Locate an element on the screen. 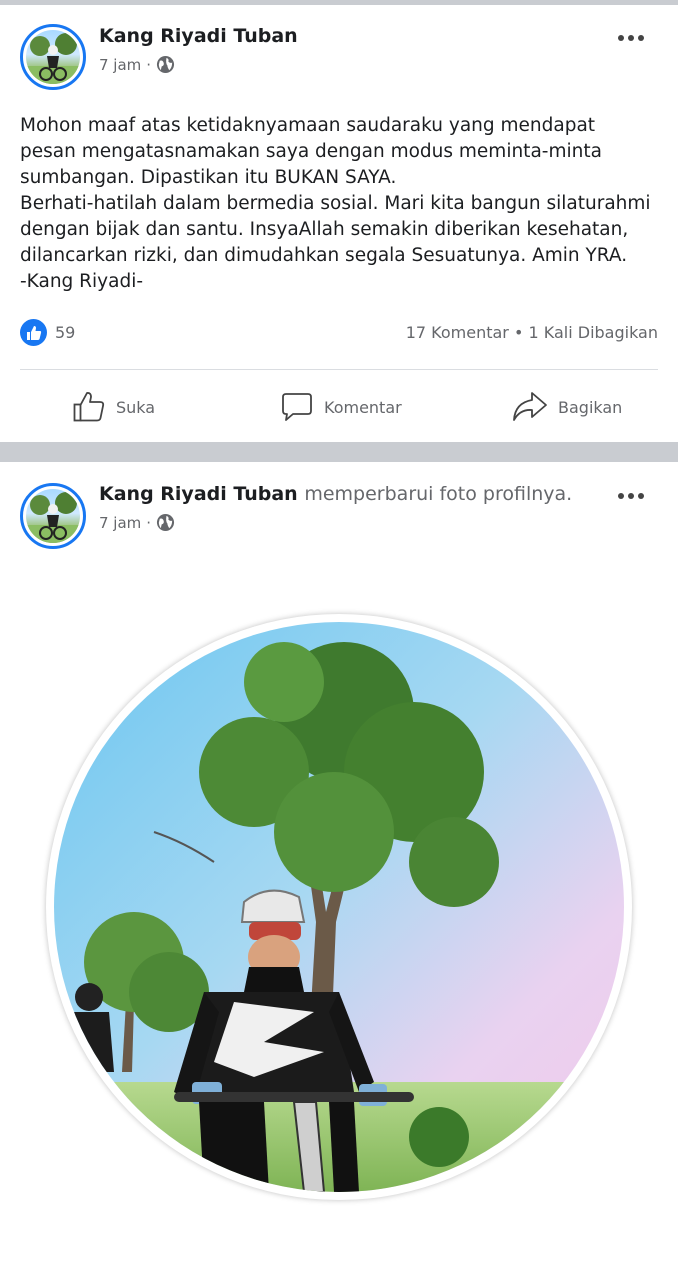 The height and width of the screenshot is (1280, 678). divider is located at coordinates (339, 369).